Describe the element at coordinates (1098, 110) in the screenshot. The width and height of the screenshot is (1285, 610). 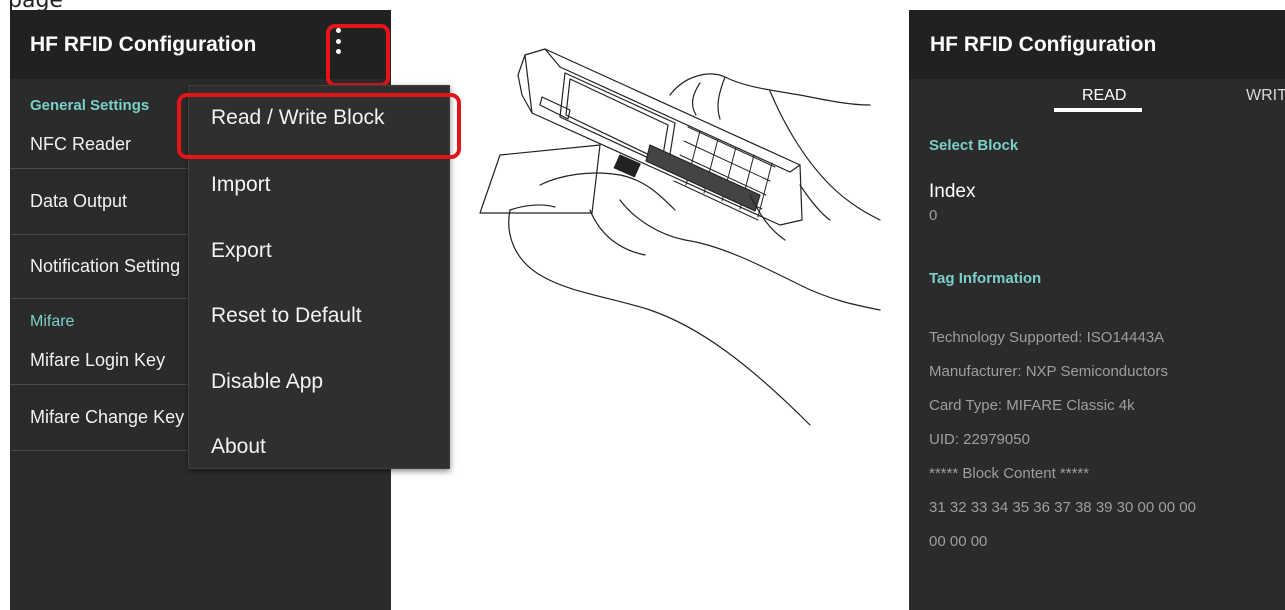
I see `tab-indicator` at that location.